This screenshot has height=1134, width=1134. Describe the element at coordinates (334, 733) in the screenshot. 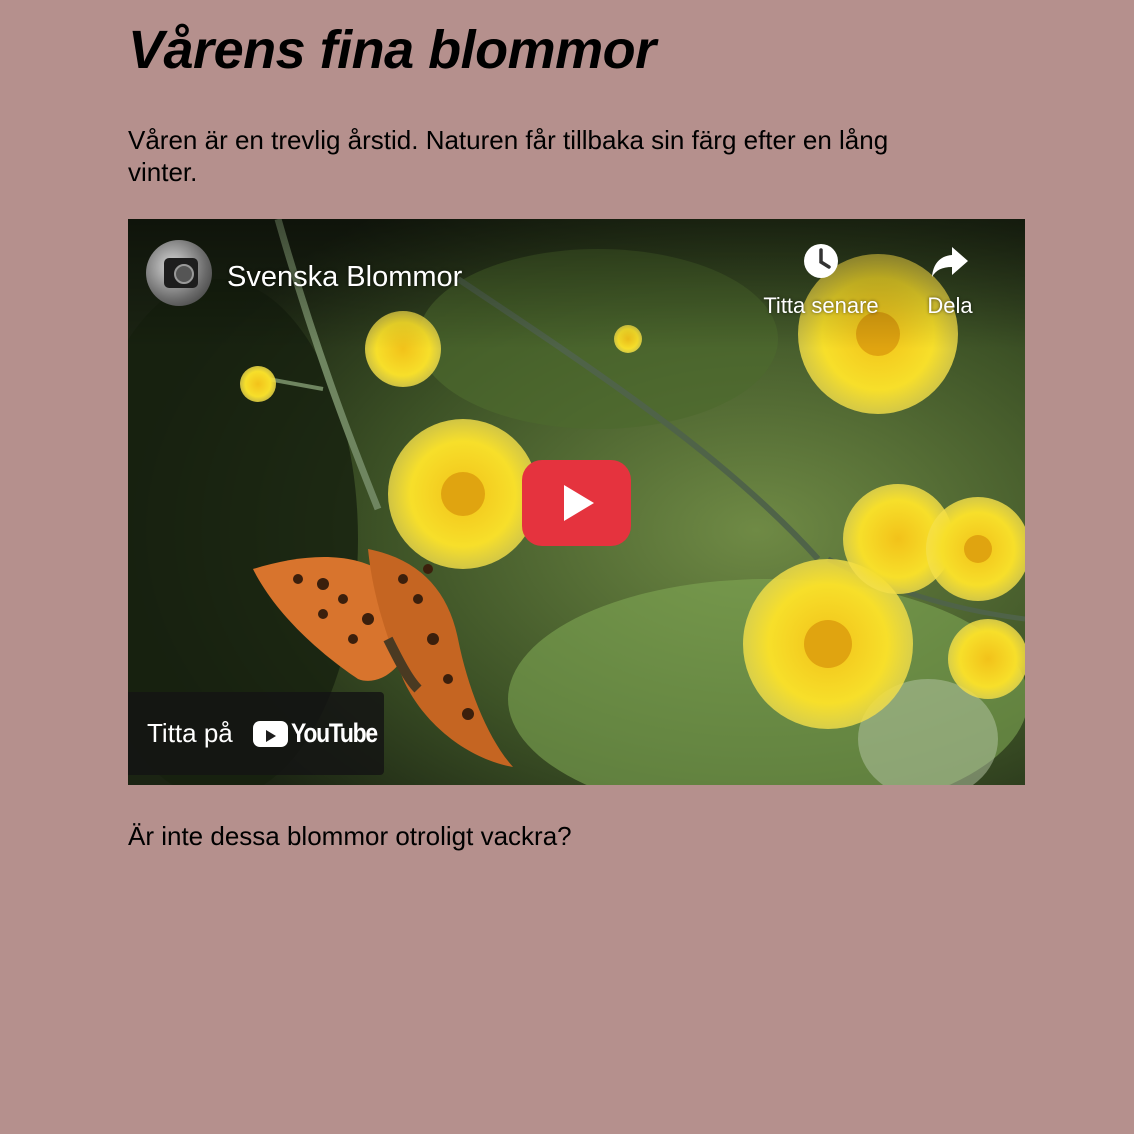

I see `youtube-logo-text: YouTube` at that location.